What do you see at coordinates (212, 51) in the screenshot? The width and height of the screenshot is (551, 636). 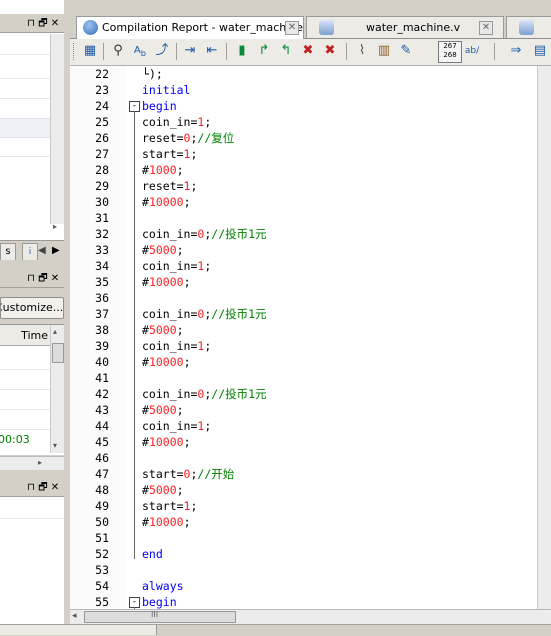 I see `unindent-icon: ⇤` at bounding box center [212, 51].